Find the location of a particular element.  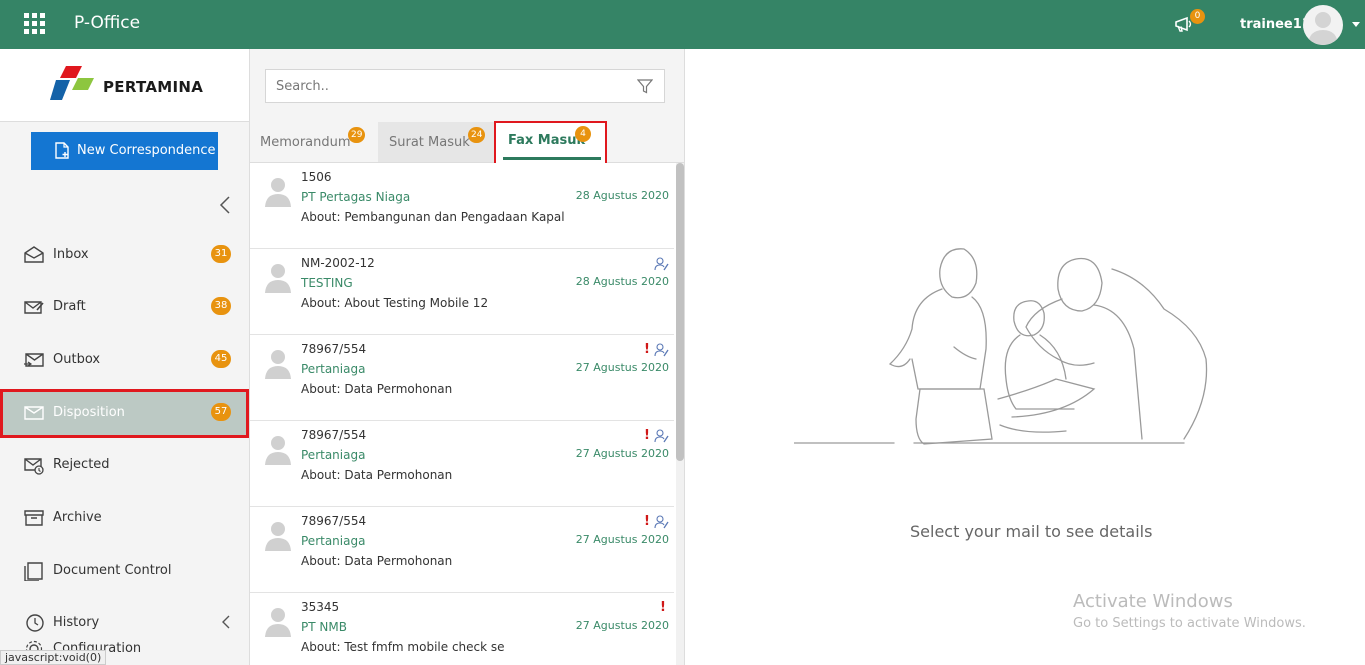

disposition-count-badge: 57 is located at coordinates (221, 412).